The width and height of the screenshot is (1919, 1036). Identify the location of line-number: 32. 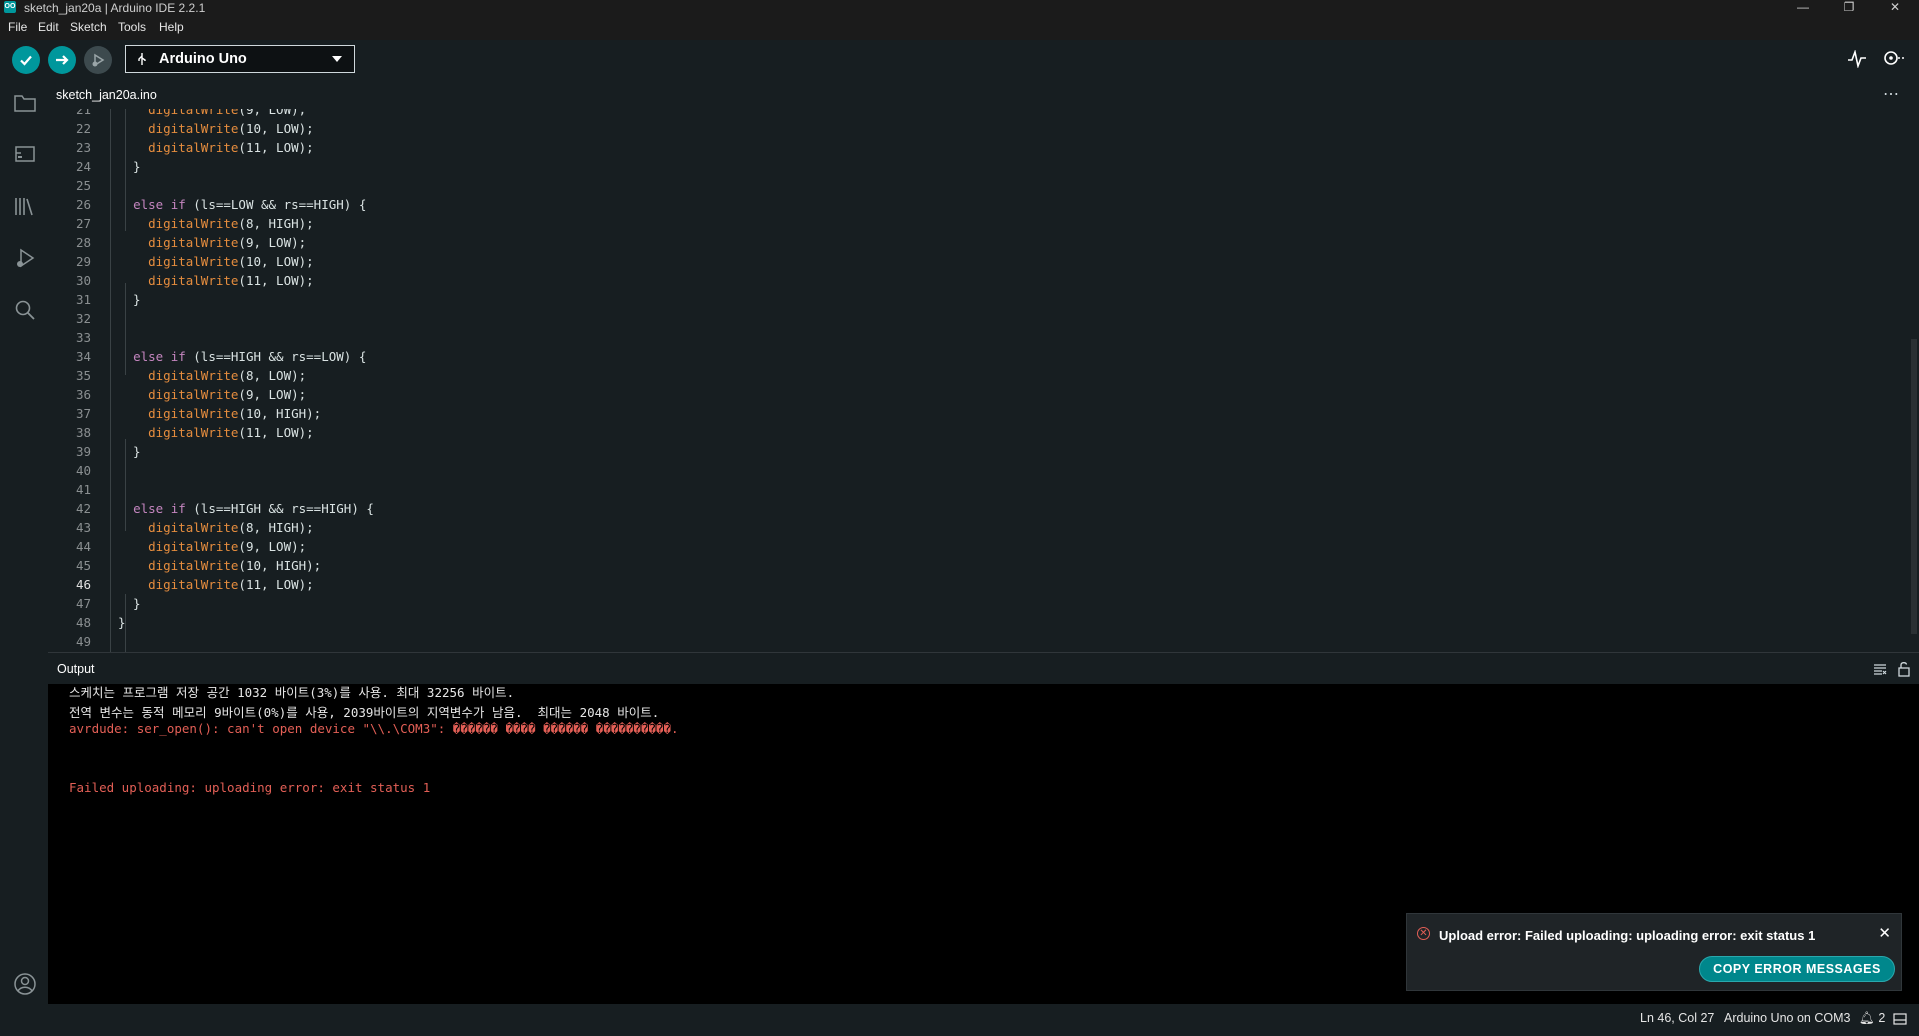
(83, 318).